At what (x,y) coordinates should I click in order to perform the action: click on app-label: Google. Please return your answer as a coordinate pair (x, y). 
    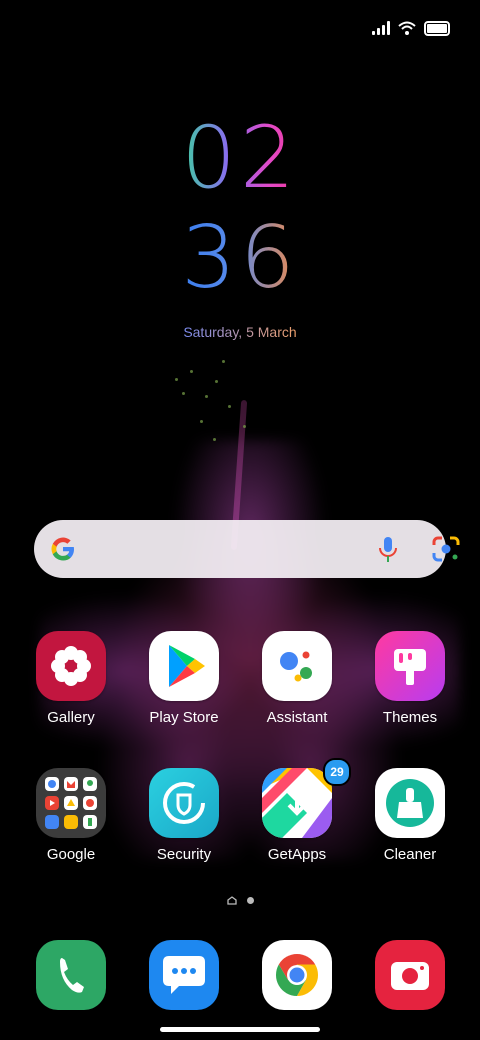
    Looking at the image, I should click on (71, 854).